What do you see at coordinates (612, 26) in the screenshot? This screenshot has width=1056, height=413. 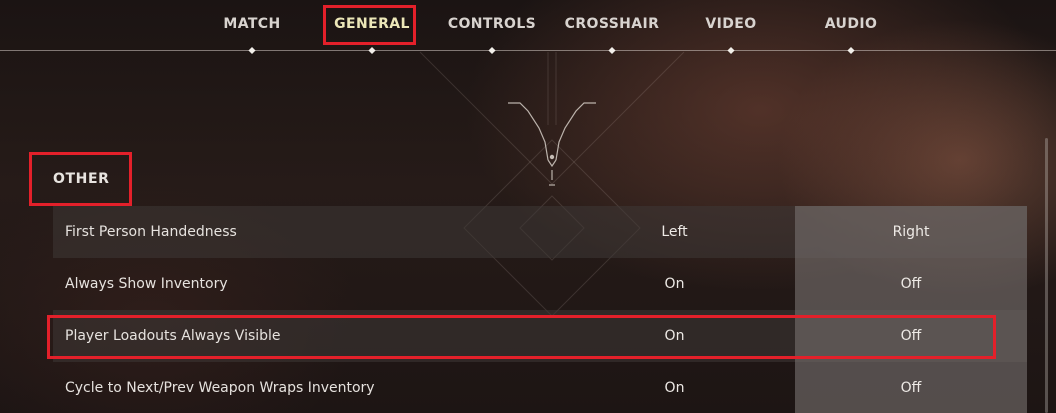 I see `tab-crosshair: CROSSHAIR` at bounding box center [612, 26].